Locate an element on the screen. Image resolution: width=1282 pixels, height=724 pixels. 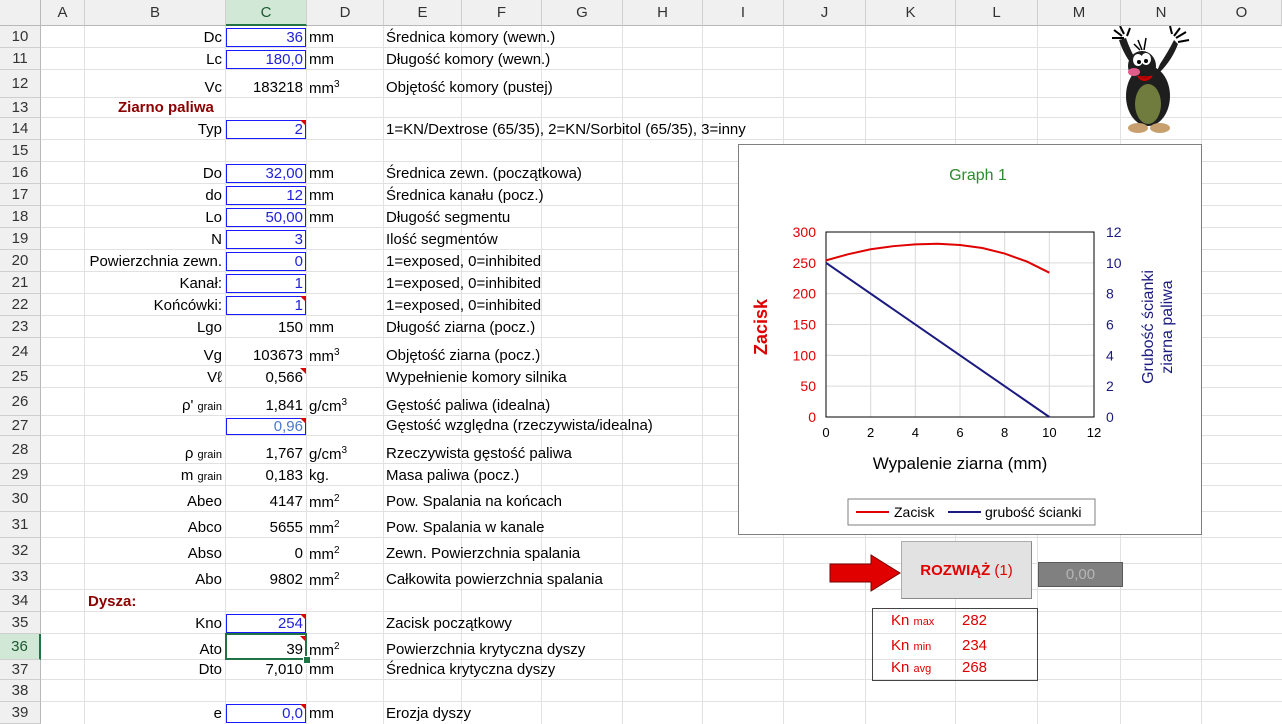
param-description-32: Zewn. Powierzchnia spalania is located at coordinates (483, 553).